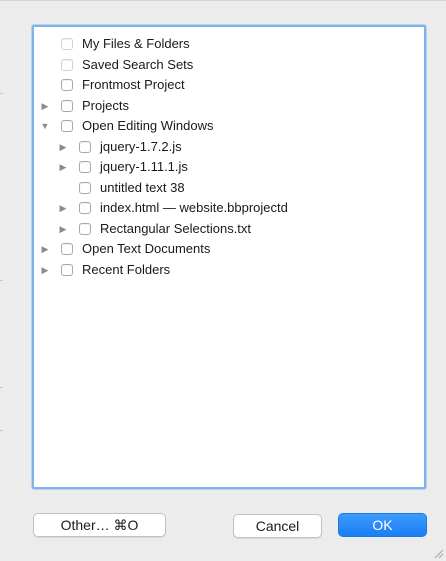  I want to click on tree-row-label: Open Text Documents, so click(146, 248).